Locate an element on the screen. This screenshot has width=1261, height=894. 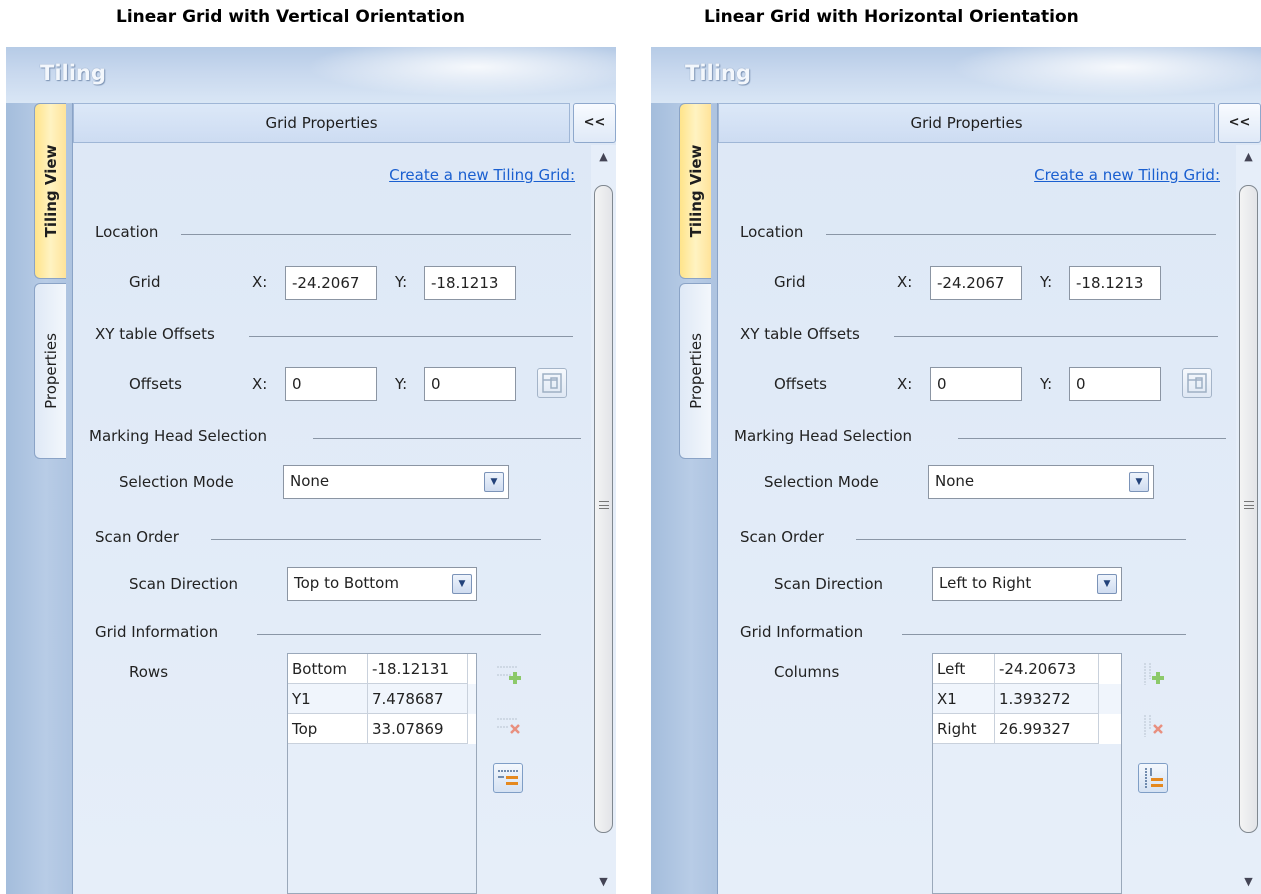
offsets-y-label: Y: is located at coordinates (401, 384).